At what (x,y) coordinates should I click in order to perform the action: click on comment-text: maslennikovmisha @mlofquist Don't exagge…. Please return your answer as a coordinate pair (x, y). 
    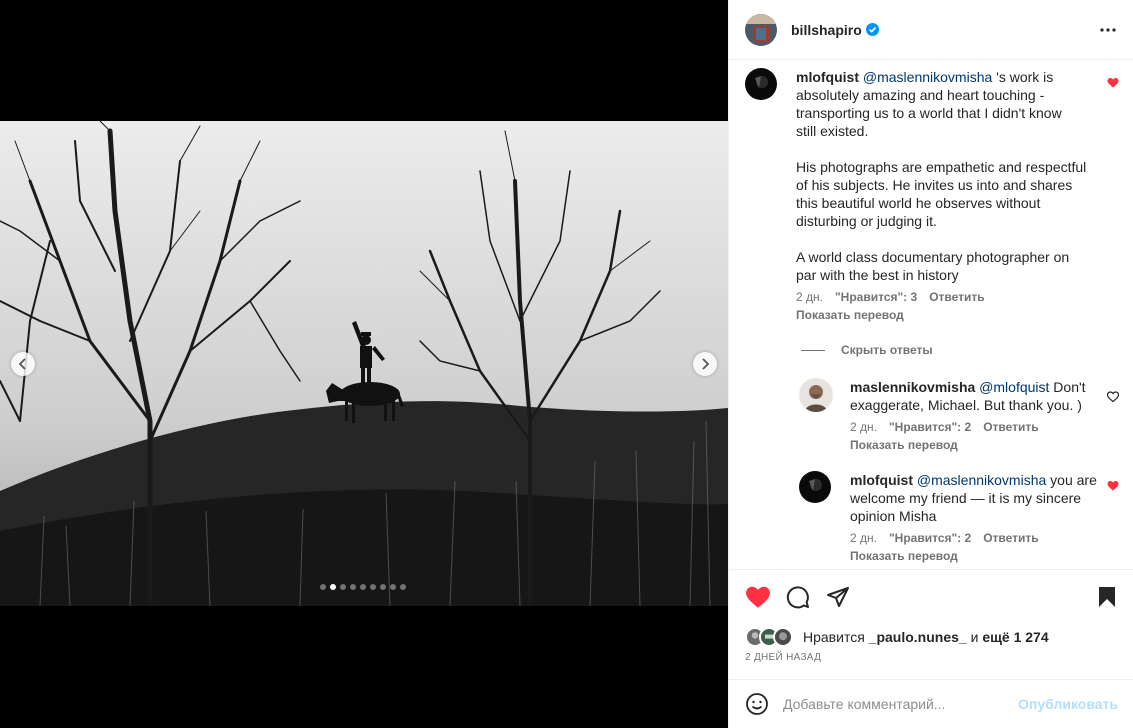
    Looking at the image, I should click on (975, 396).